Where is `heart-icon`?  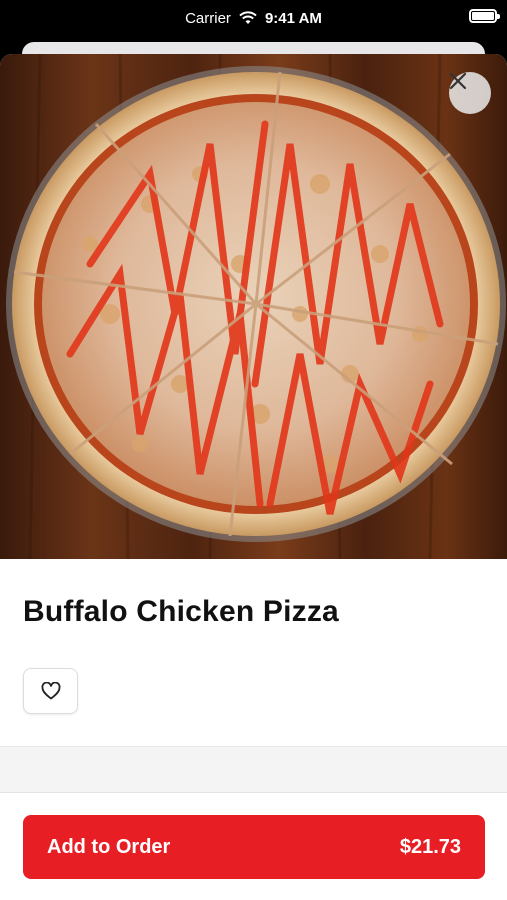
heart-icon is located at coordinates (50, 691).